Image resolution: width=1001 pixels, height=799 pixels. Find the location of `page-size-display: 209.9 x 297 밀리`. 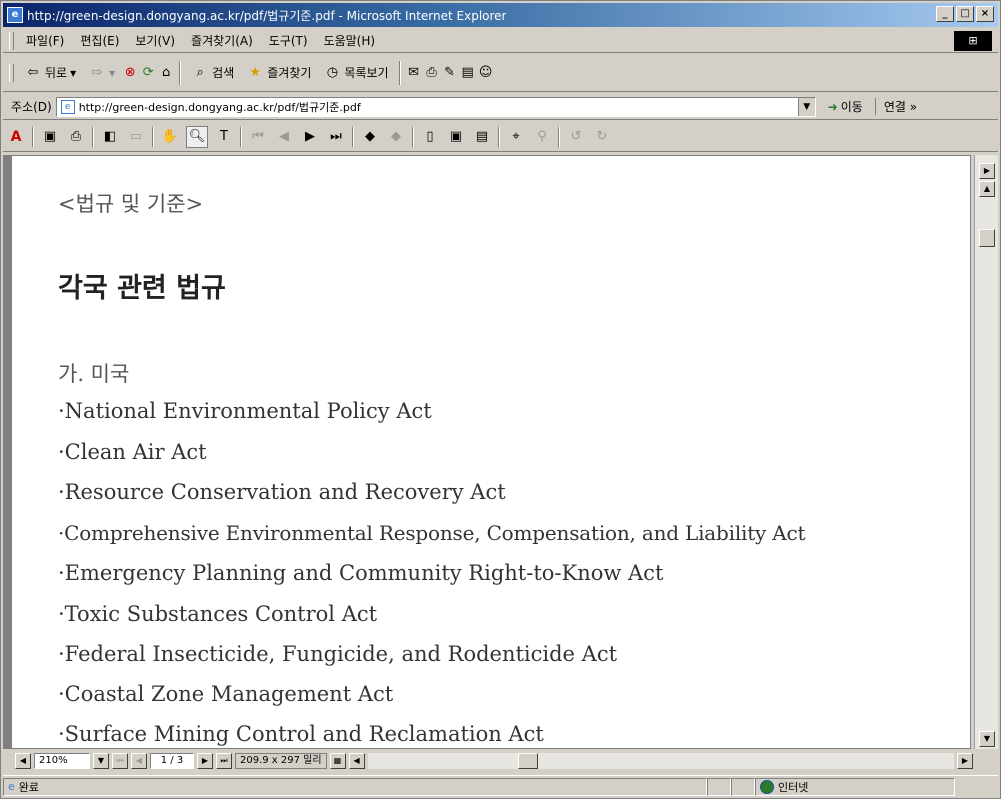

page-size-display: 209.9 x 297 밀리 is located at coordinates (281, 761).